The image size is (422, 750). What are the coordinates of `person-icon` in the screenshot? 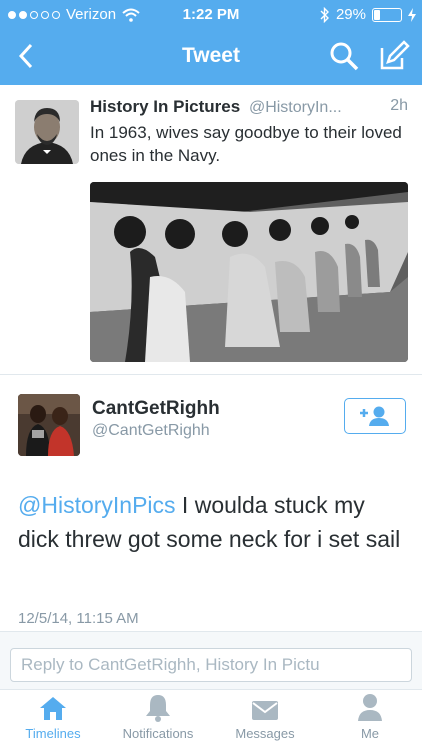 It's located at (370, 707).